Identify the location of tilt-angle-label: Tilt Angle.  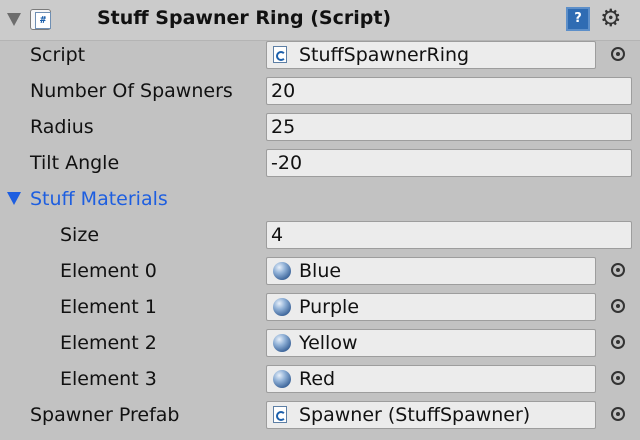
(75, 163).